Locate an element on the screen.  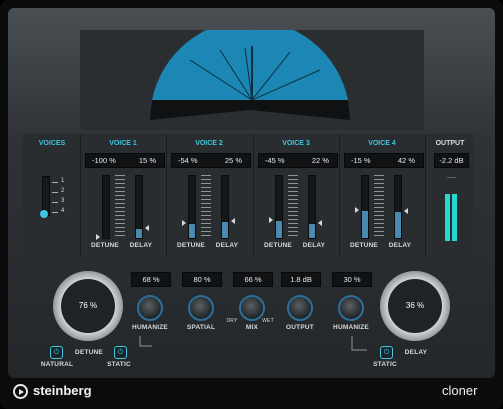
connector-lines is located at coordinates (253, 343).